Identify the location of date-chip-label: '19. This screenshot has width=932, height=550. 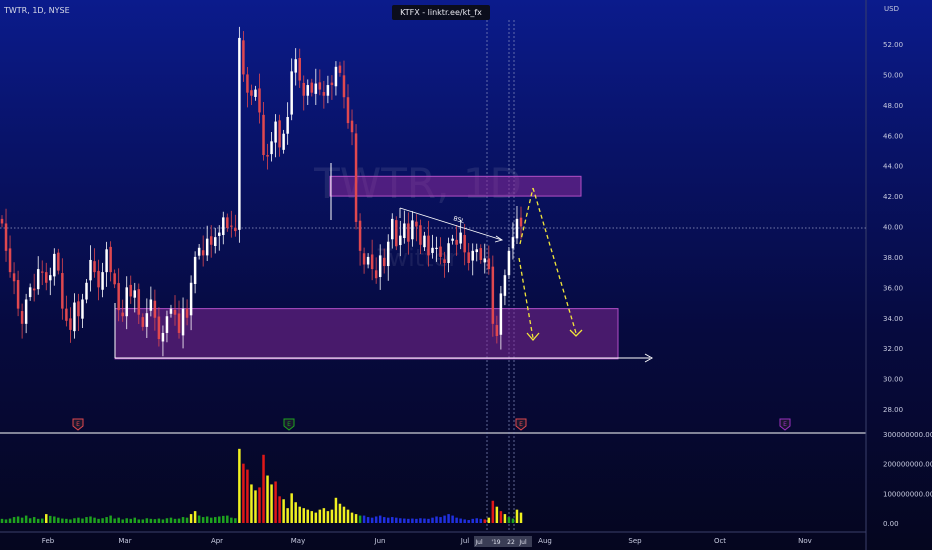
(495, 542).